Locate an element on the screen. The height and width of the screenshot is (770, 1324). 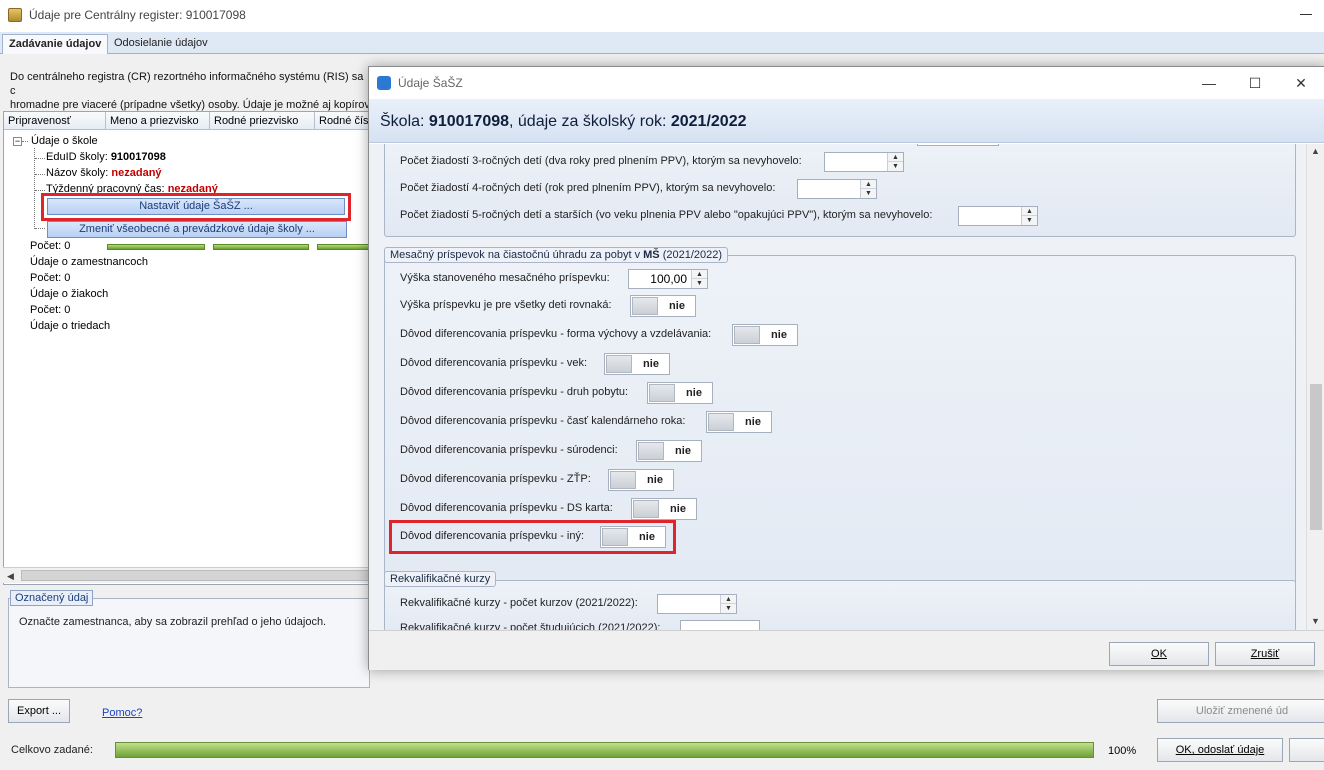
column-header-name: Meno a priezvisko is located at coordinates (158, 121).